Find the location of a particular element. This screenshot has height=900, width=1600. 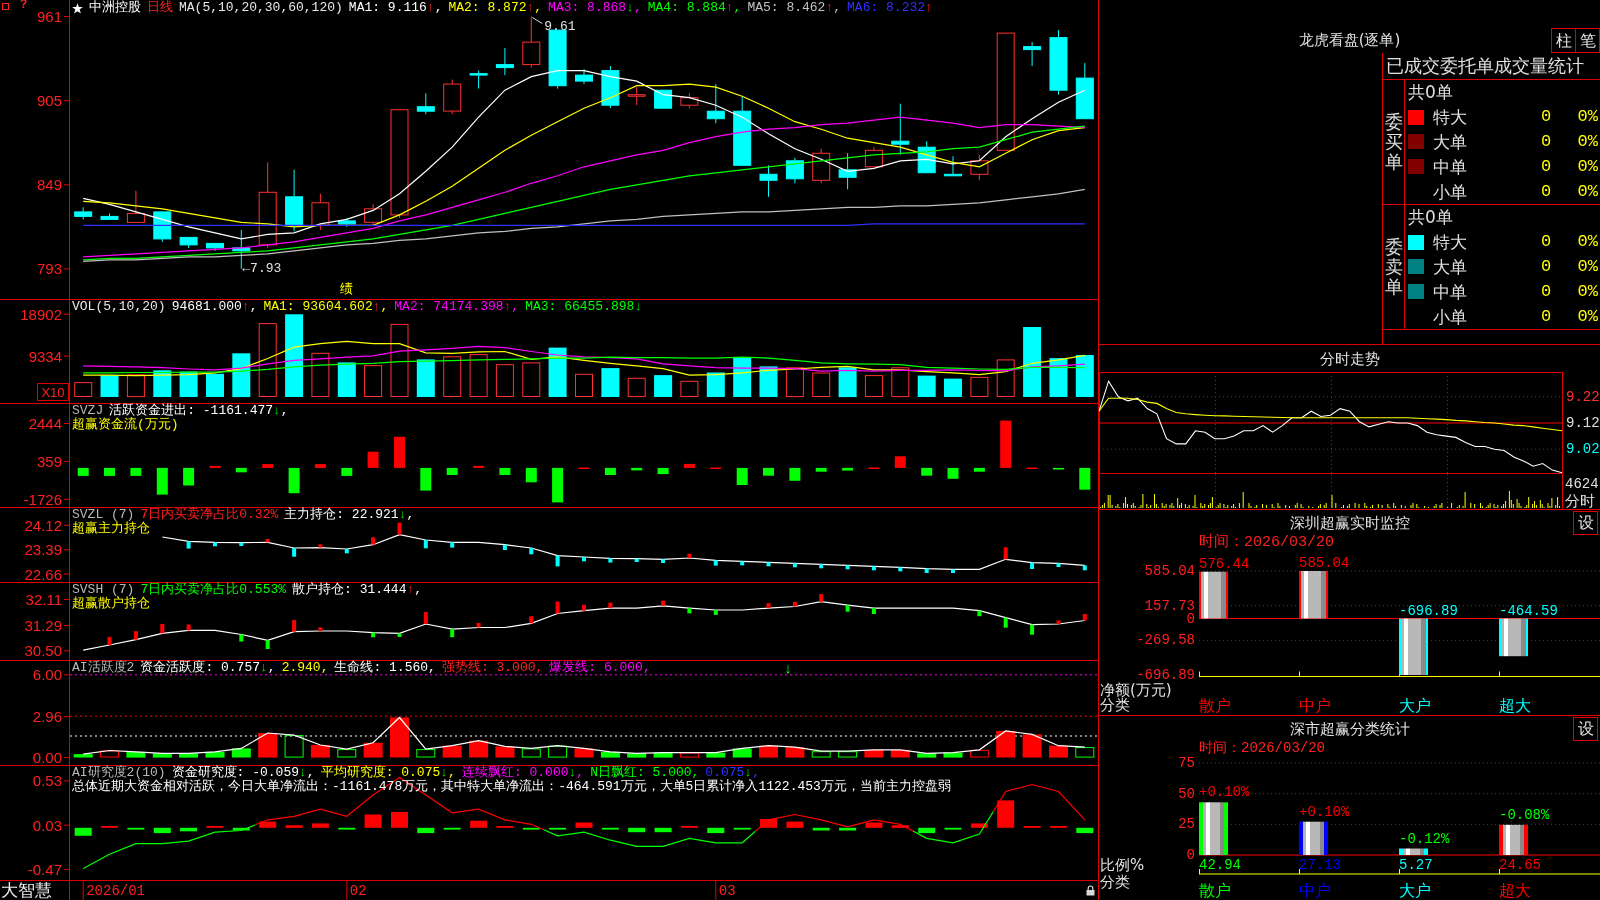

axis-title: 分类 is located at coordinates (1115, 882).